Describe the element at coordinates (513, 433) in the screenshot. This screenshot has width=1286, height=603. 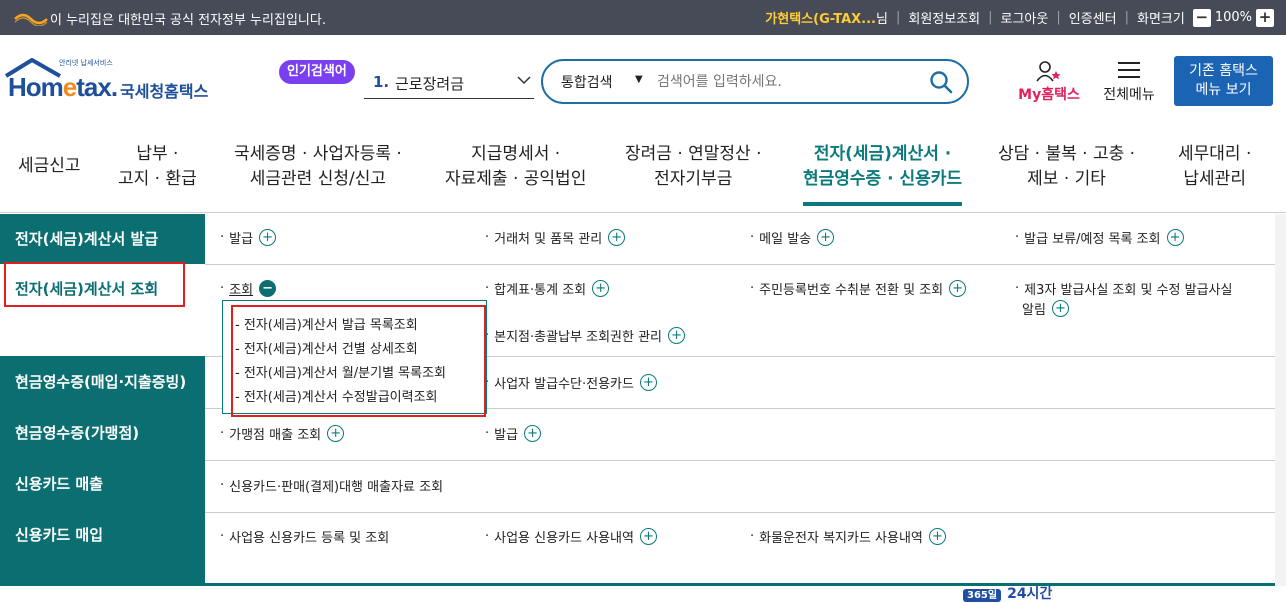
I see `menu-store-issue: · 발급 +` at that location.